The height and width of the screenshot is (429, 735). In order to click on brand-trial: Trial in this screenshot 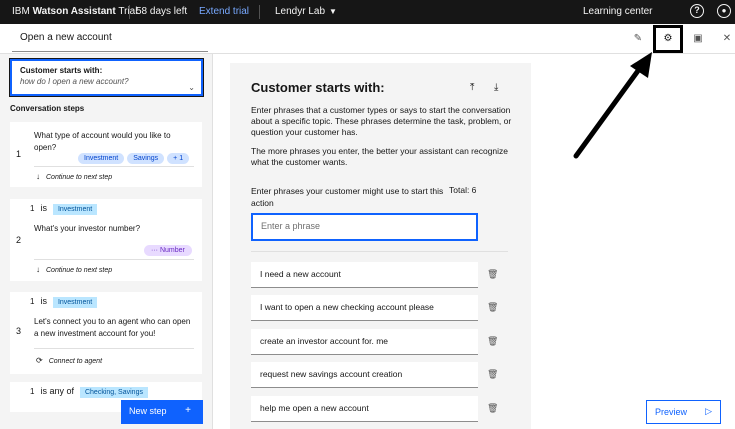, I will do `click(128, 11)`.